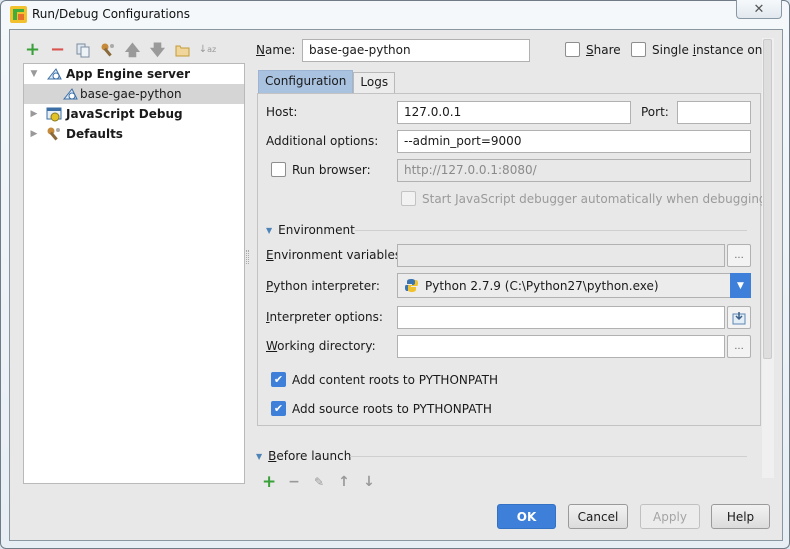 This screenshot has width=790, height=549. What do you see at coordinates (369, 482) in the screenshot?
I see `move-task-down-icon: ↓` at bounding box center [369, 482].